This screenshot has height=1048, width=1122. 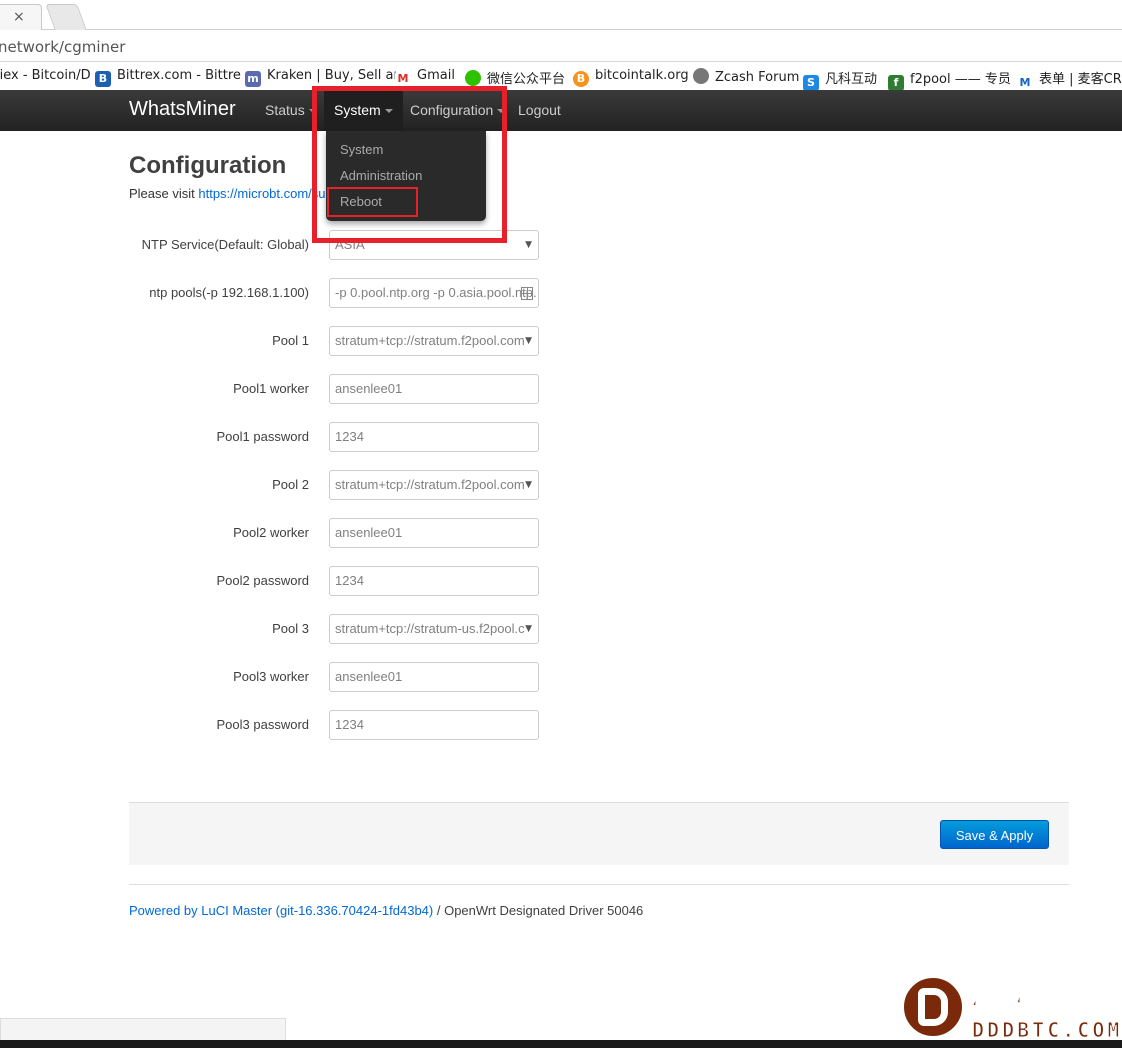 What do you see at coordinates (561, 15) in the screenshot?
I see `browser-tabstrip: ×` at bounding box center [561, 15].